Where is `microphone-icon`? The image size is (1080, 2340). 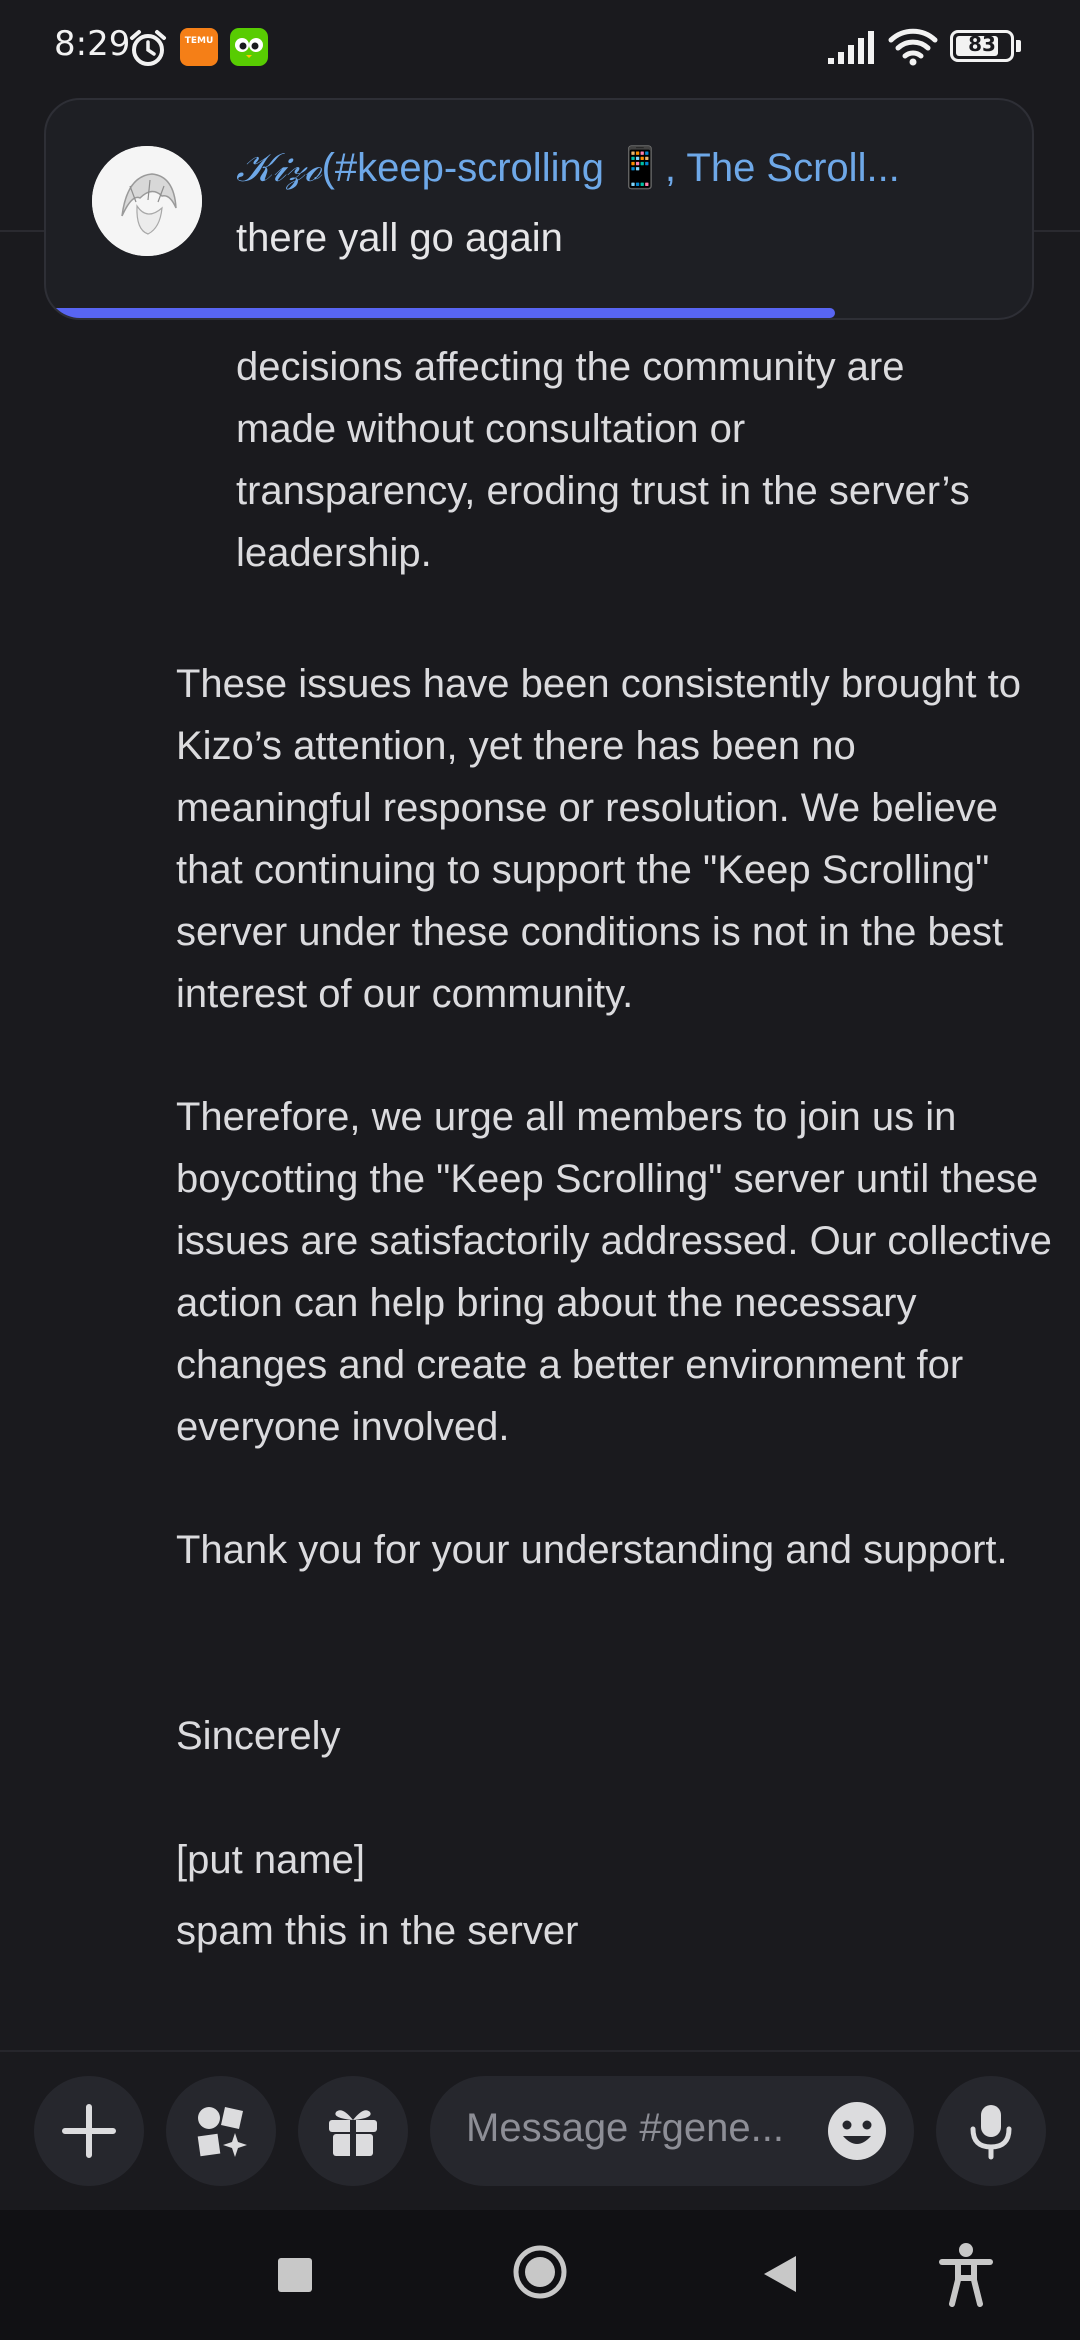
microphone-icon is located at coordinates (991, 2132).